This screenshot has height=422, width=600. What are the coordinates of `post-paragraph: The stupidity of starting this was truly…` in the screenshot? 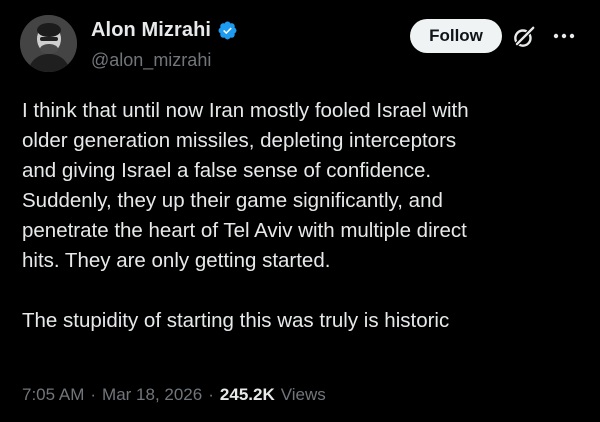 It's located at (236, 320).